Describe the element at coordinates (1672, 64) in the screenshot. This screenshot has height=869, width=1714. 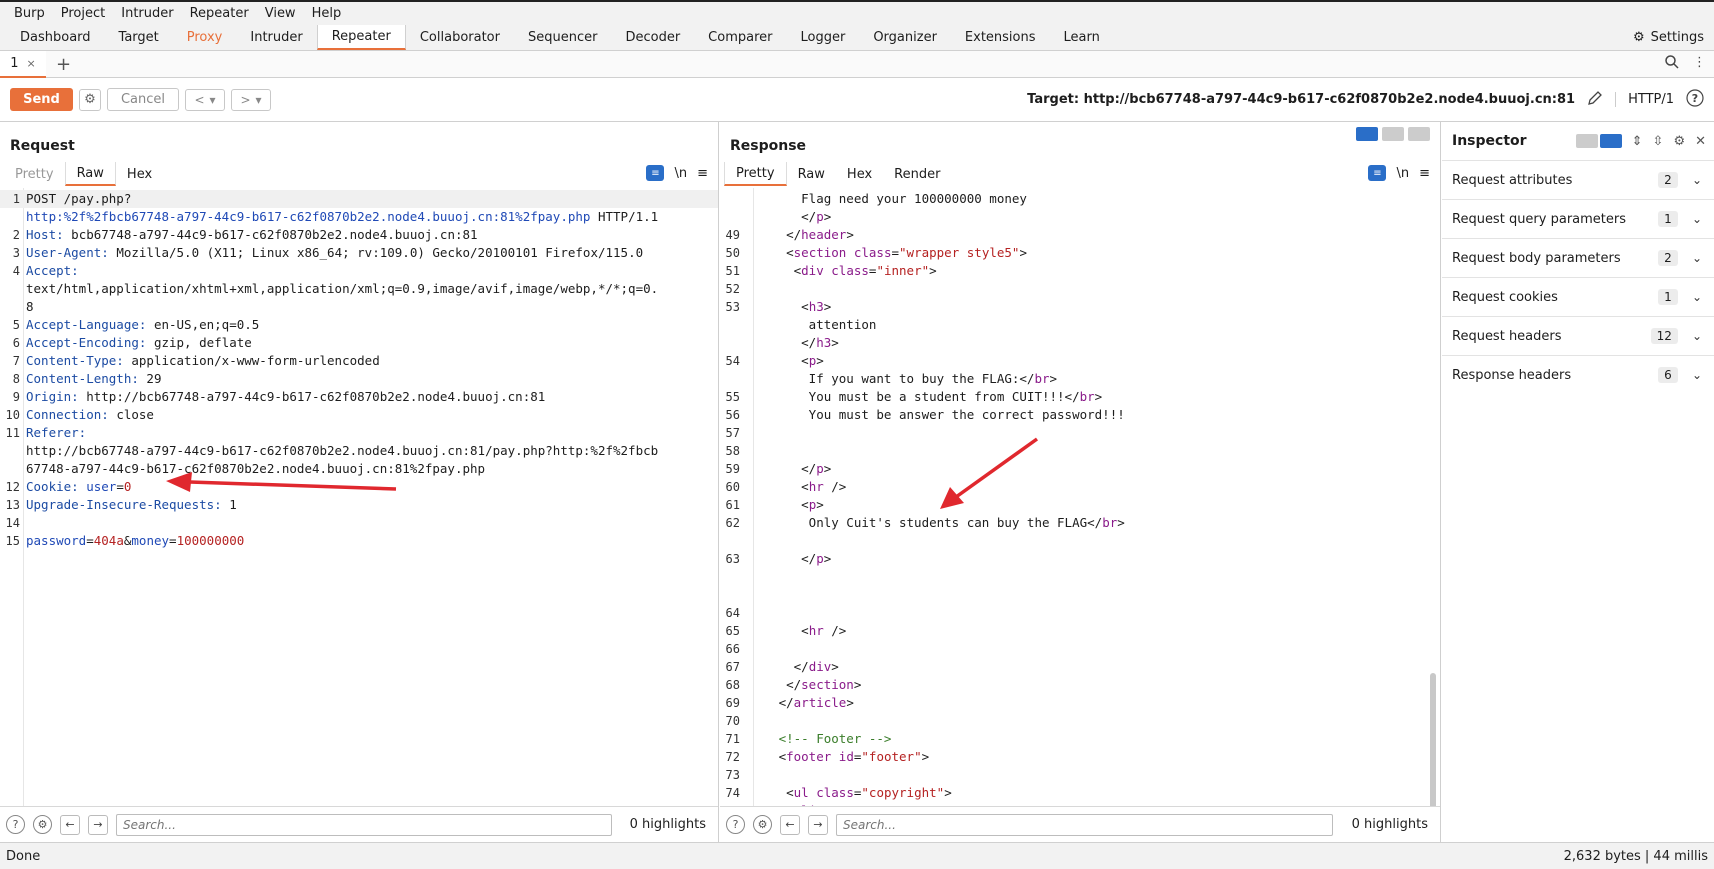
I see `search-icon` at that location.